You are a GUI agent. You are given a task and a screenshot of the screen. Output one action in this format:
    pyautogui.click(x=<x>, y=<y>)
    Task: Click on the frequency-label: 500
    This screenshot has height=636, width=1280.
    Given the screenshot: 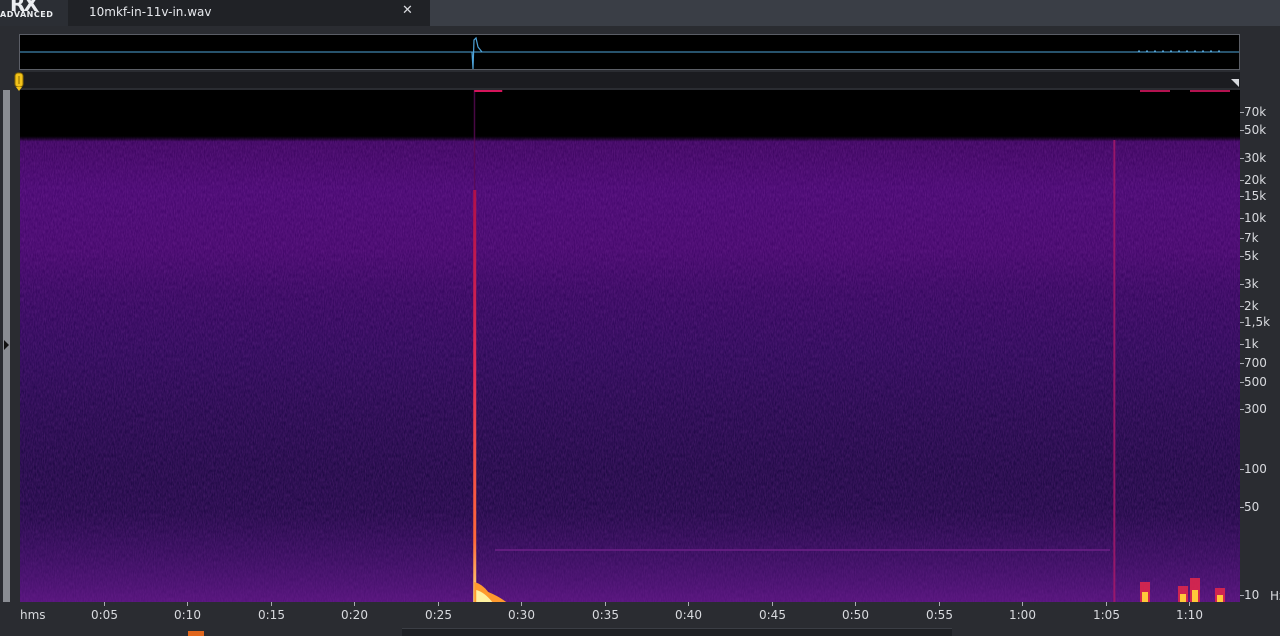 What is the action you would take?
    pyautogui.click(x=1255, y=382)
    